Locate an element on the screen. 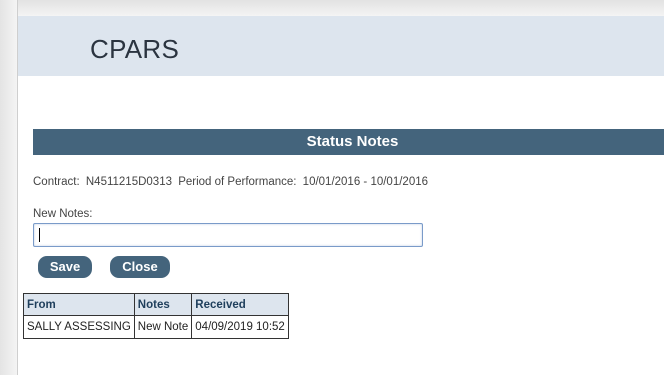 Image resolution: width=664 pixels, height=375 pixels. cell-received: 04/09/2019 10:52 is located at coordinates (240, 327).